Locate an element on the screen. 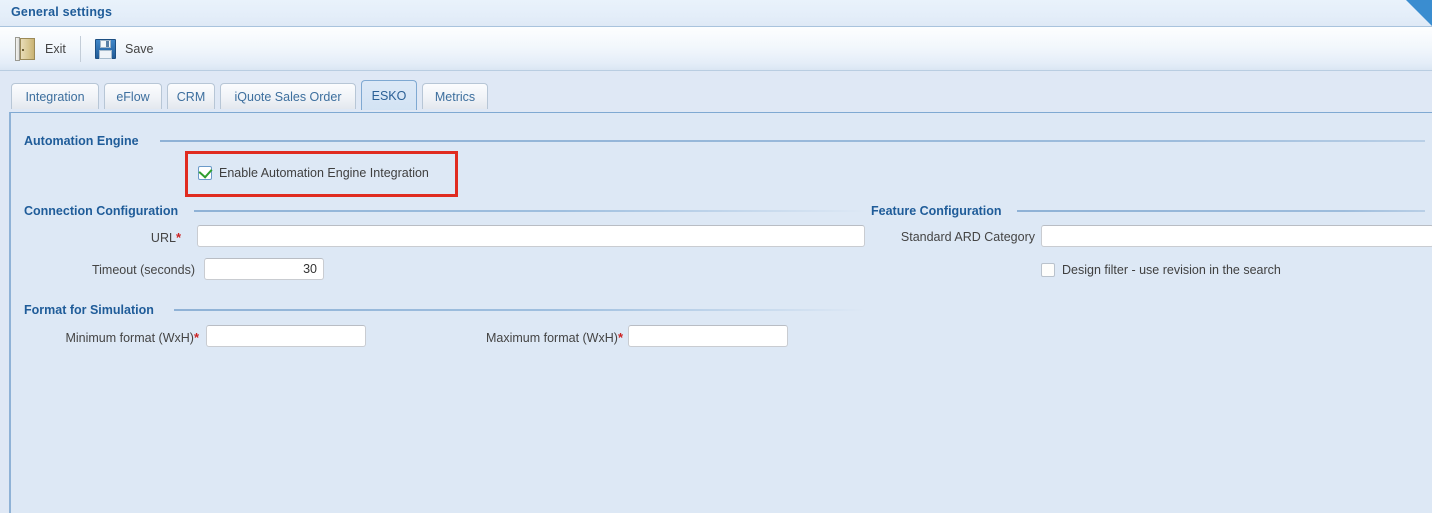  design-filter-checkbox is located at coordinates (1048, 270).